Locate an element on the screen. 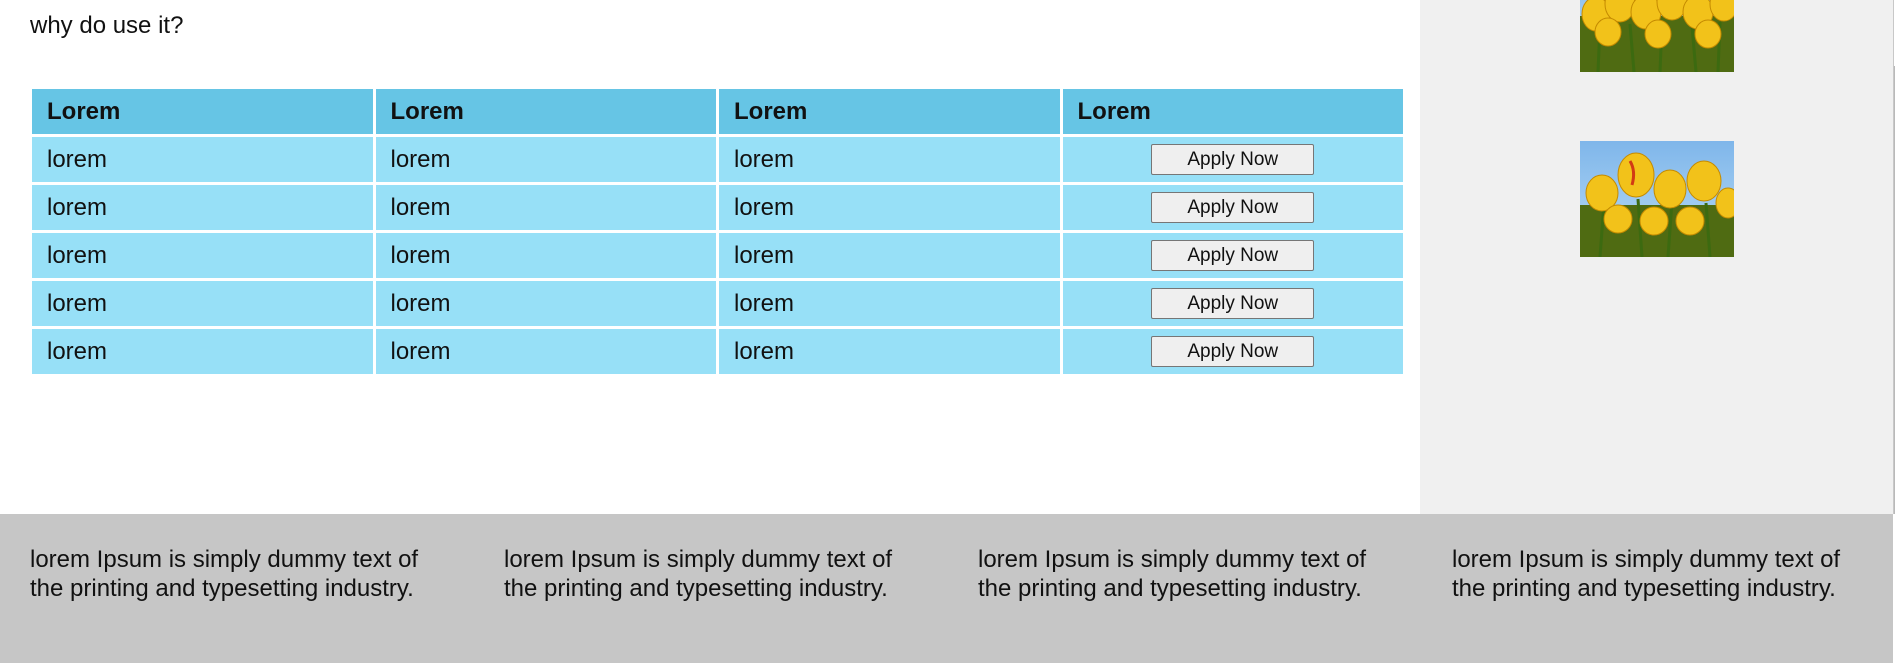 The image size is (1897, 663). scrollbar-edge is located at coordinates (1894, 290).